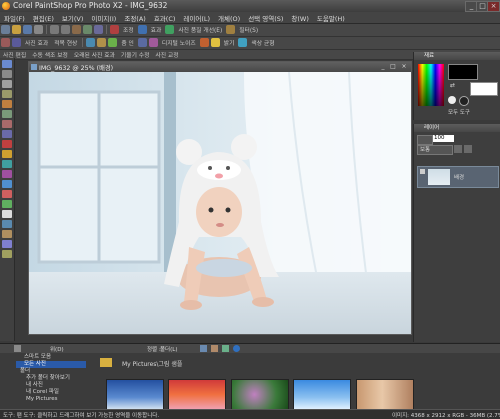 This screenshot has width=500, height=419. I want to click on color-balance-label: 색상 균형, so click(262, 42).